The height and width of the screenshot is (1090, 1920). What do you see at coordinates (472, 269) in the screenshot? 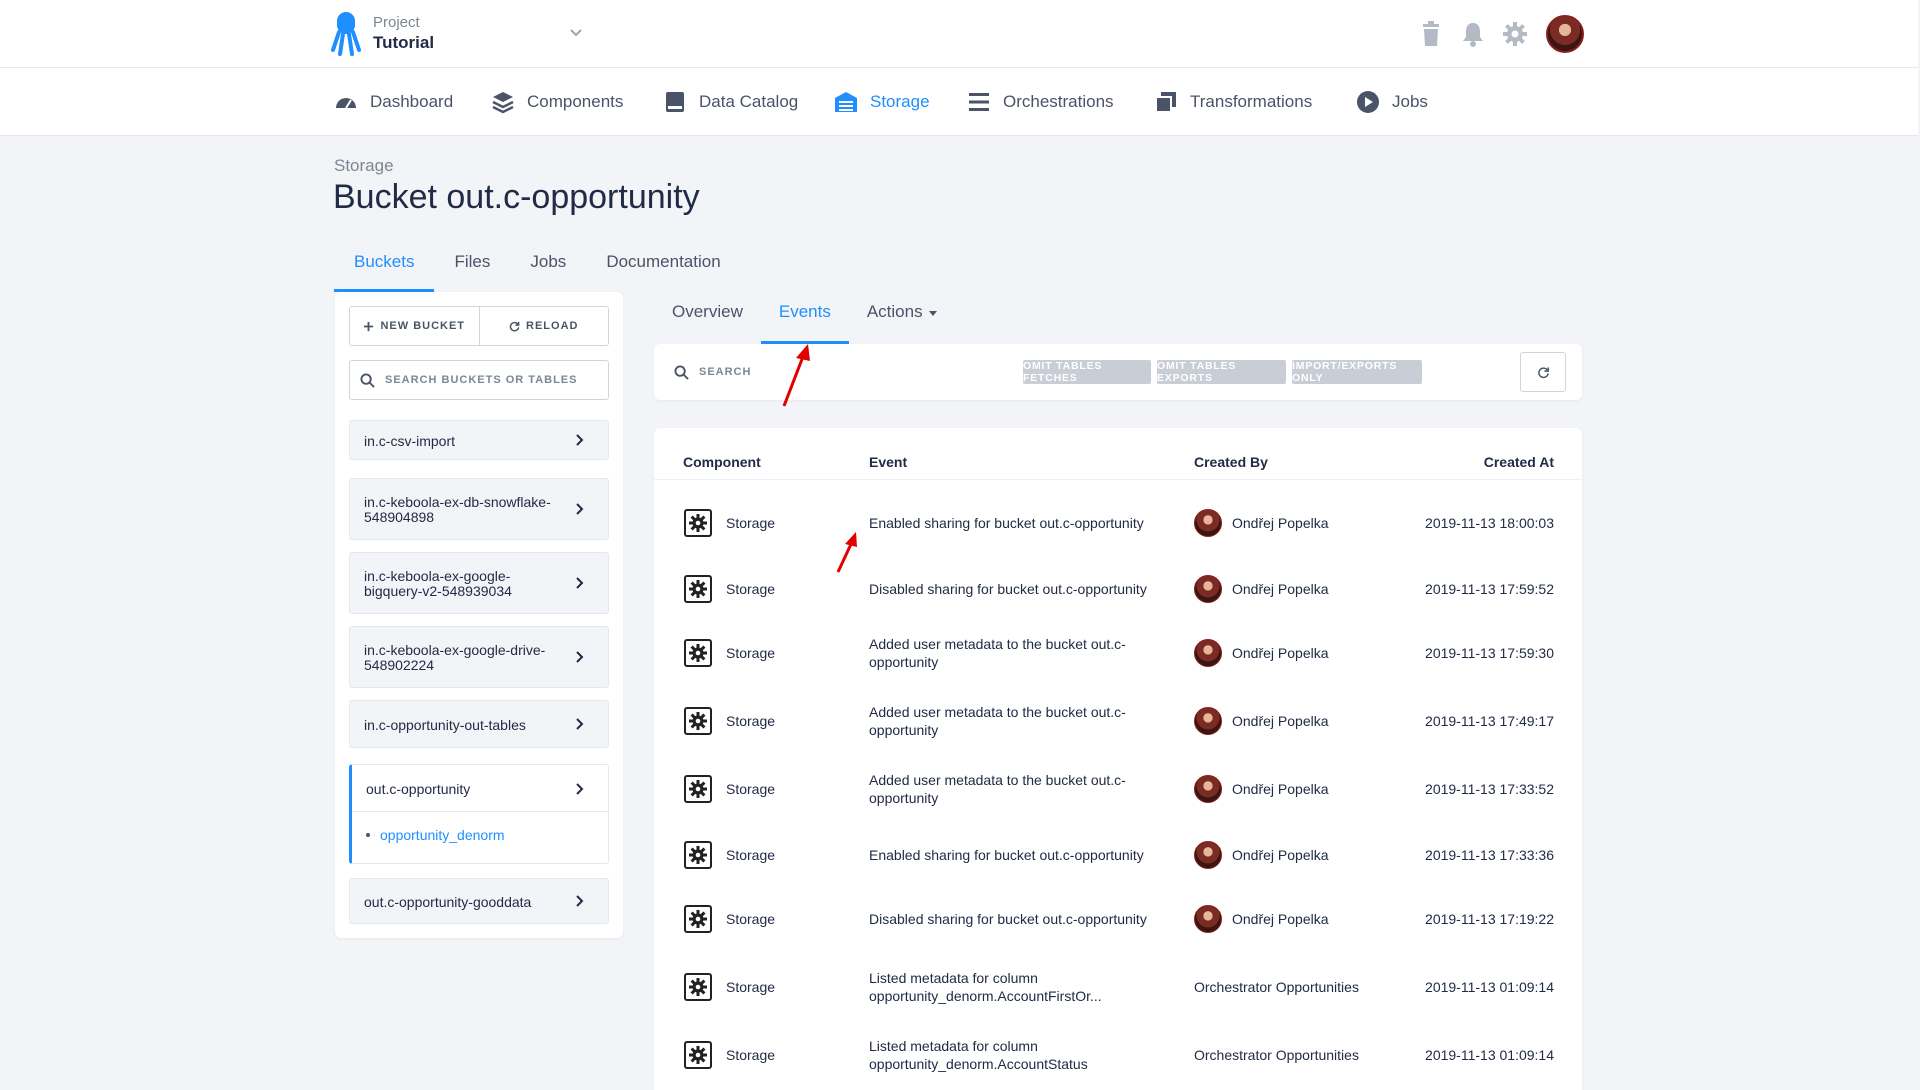
I see `tab-files: Files` at bounding box center [472, 269].